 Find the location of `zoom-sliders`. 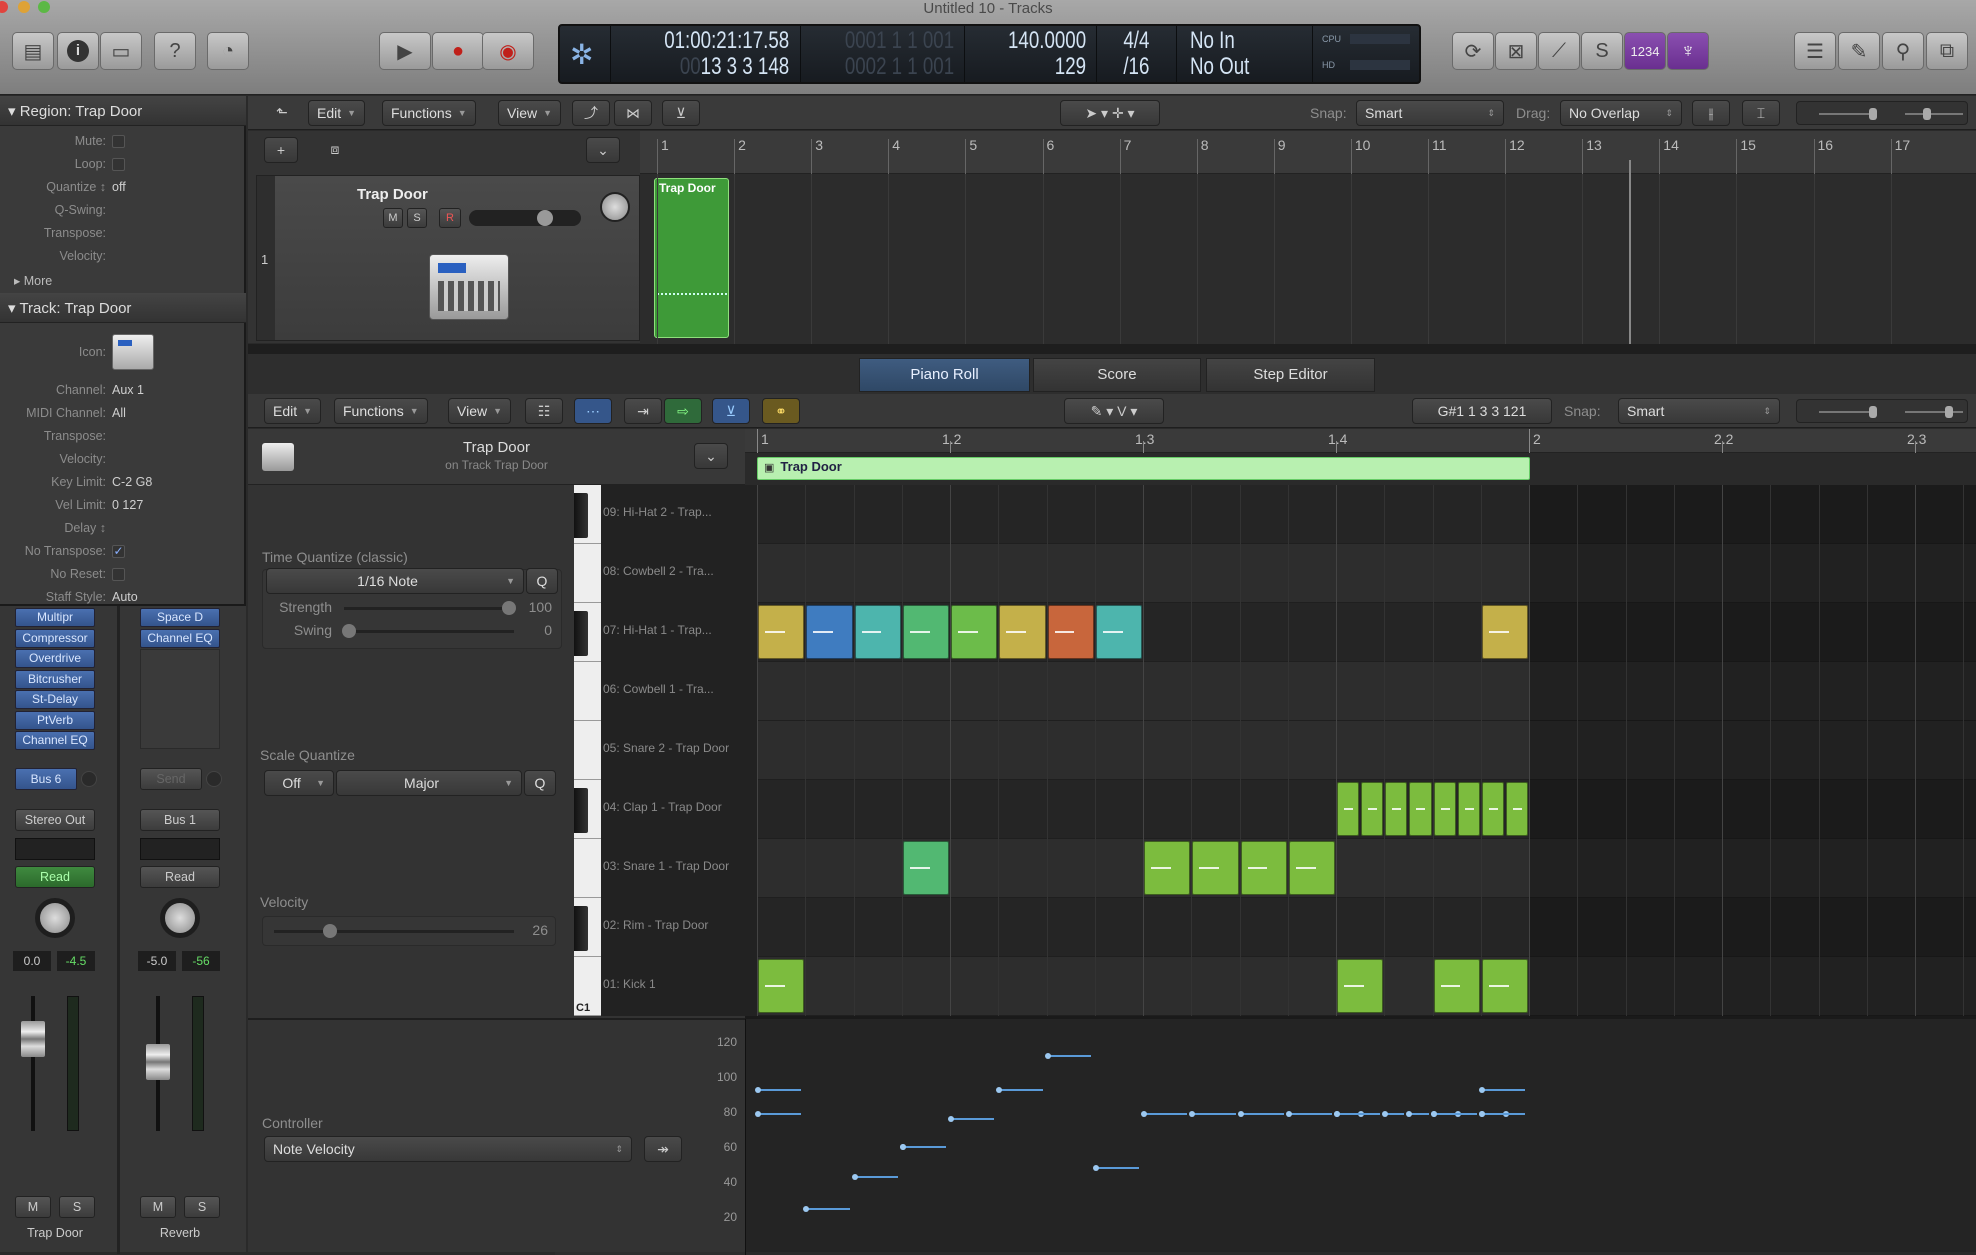

zoom-sliders is located at coordinates (1882, 113).